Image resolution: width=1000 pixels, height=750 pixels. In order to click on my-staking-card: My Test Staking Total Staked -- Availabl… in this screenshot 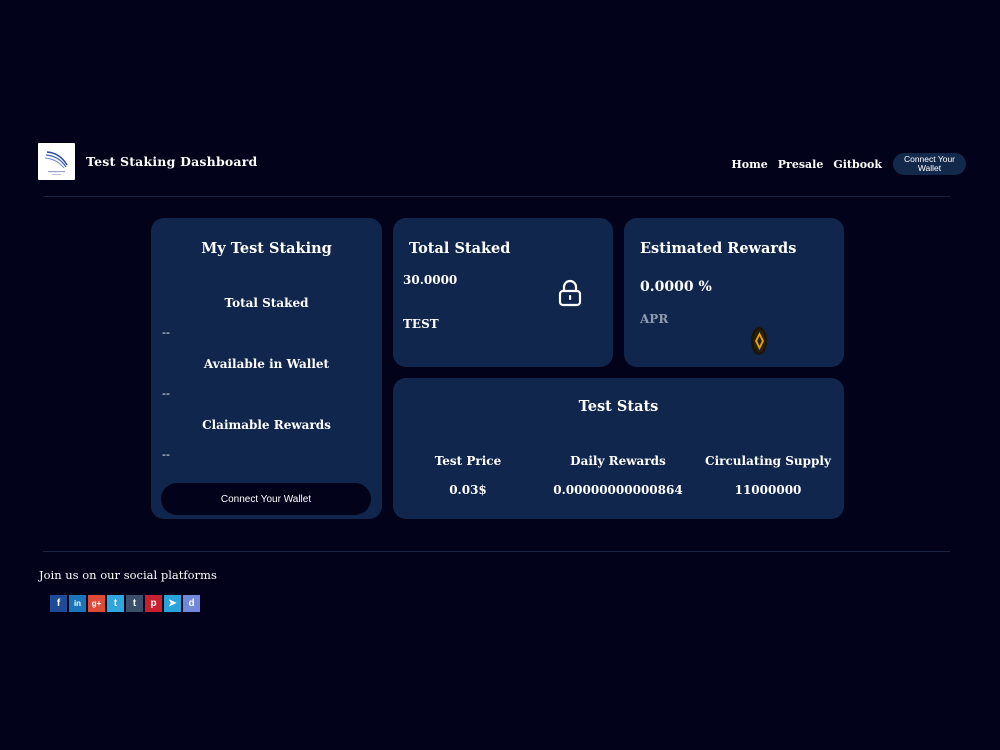, I will do `click(266, 368)`.